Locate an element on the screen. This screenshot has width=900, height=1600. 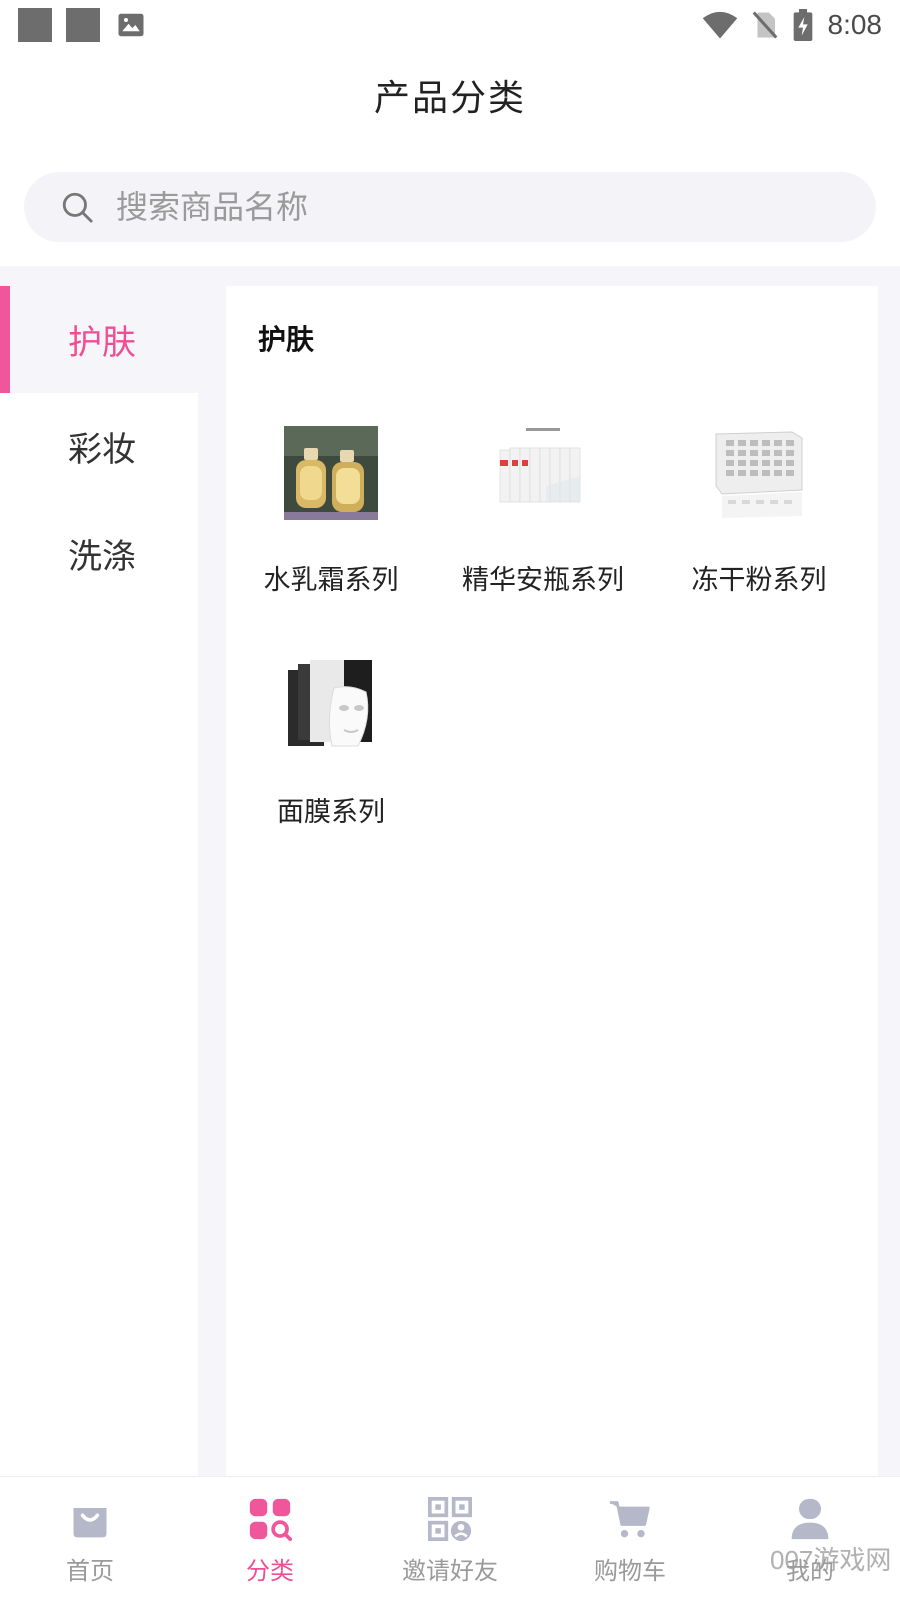
subcategory-item: 精华安瓶系列 is located at coordinates (543, 511).